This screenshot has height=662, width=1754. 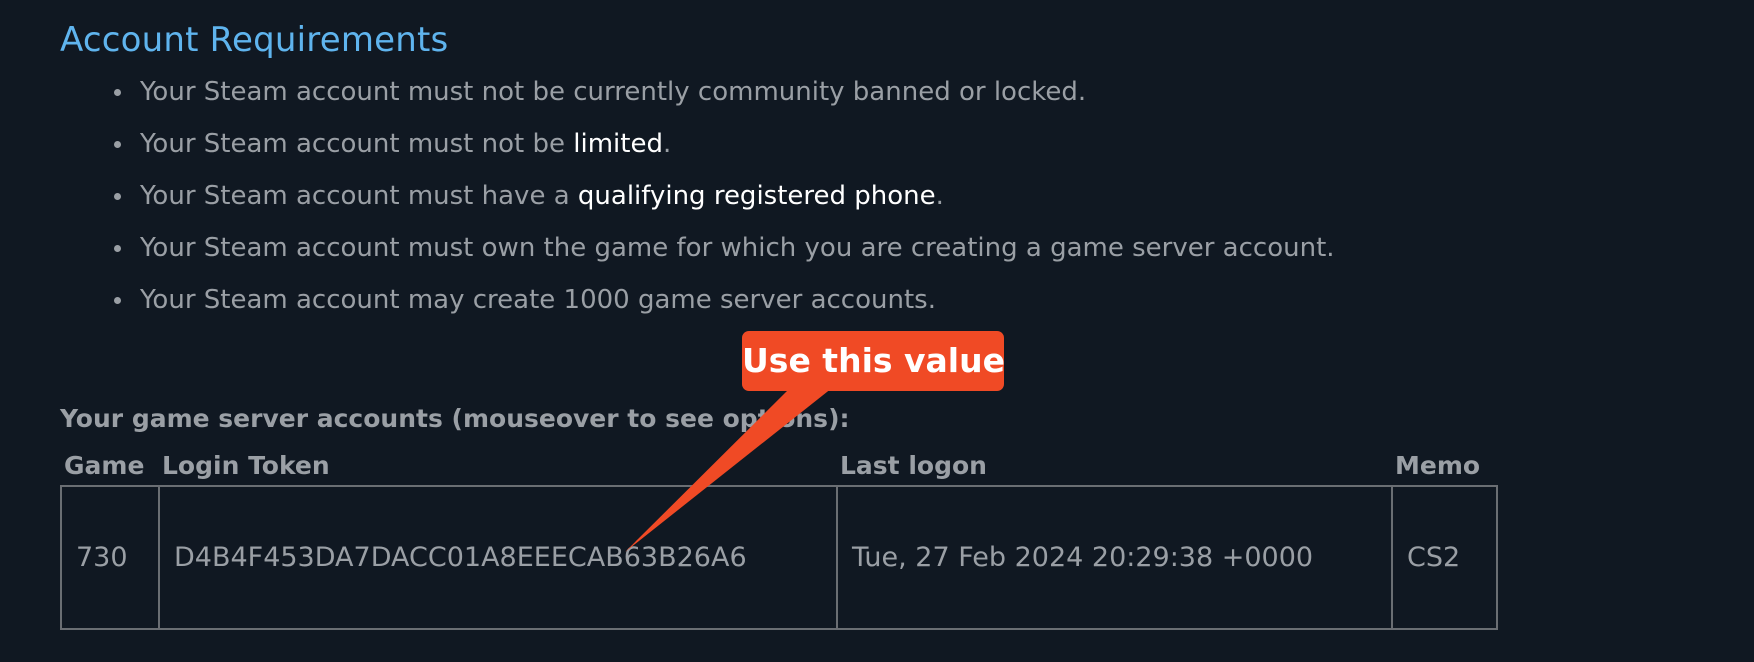 What do you see at coordinates (104, 465) in the screenshot?
I see `column-header-game: Game` at bounding box center [104, 465].